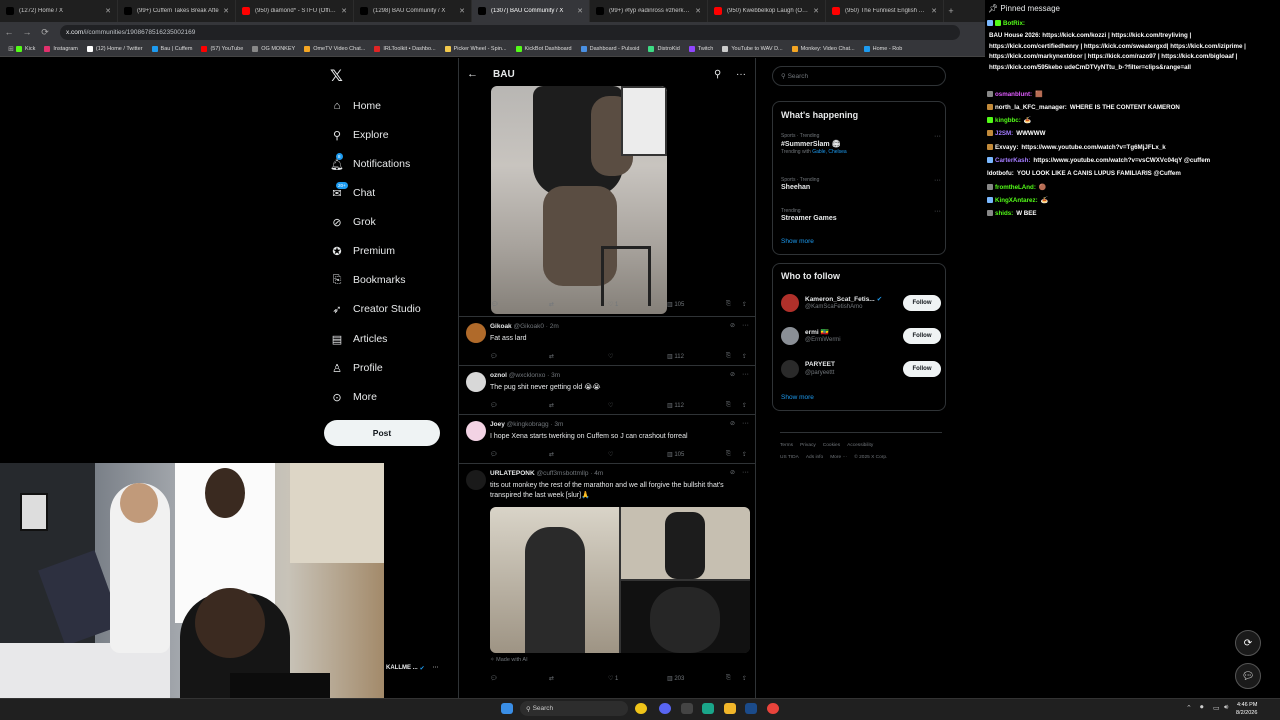 The width and height of the screenshot is (1280, 720). I want to click on post-button: Post, so click(382, 433).